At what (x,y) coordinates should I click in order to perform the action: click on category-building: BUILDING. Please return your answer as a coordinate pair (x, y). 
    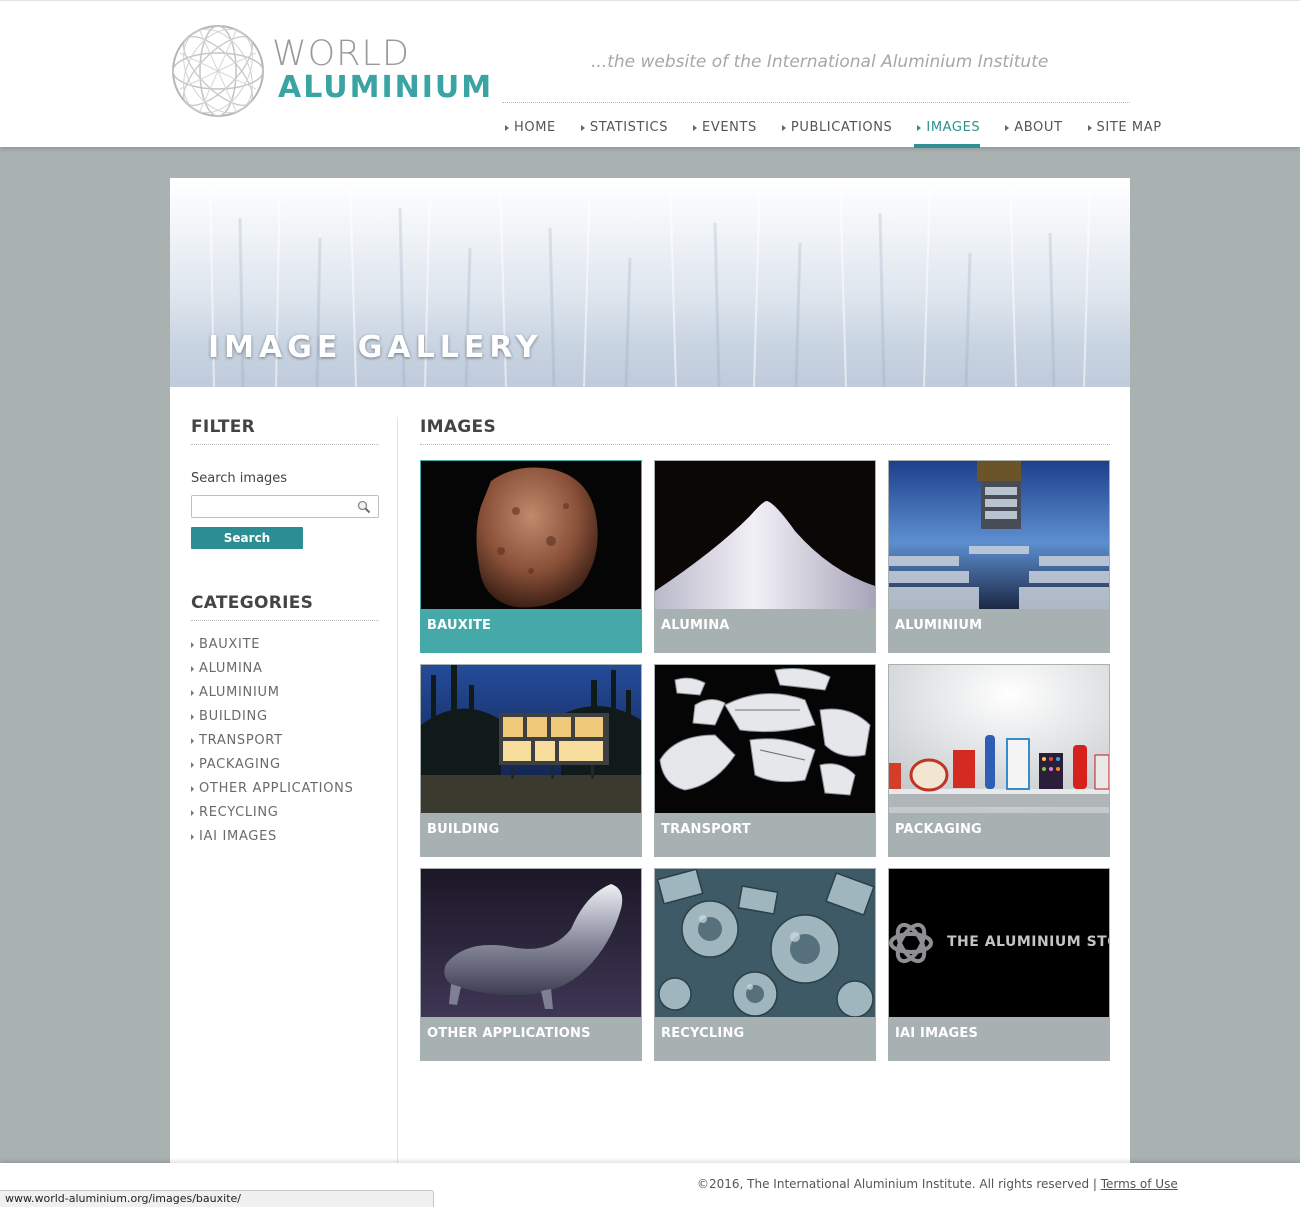
    Looking at the image, I should click on (285, 721).